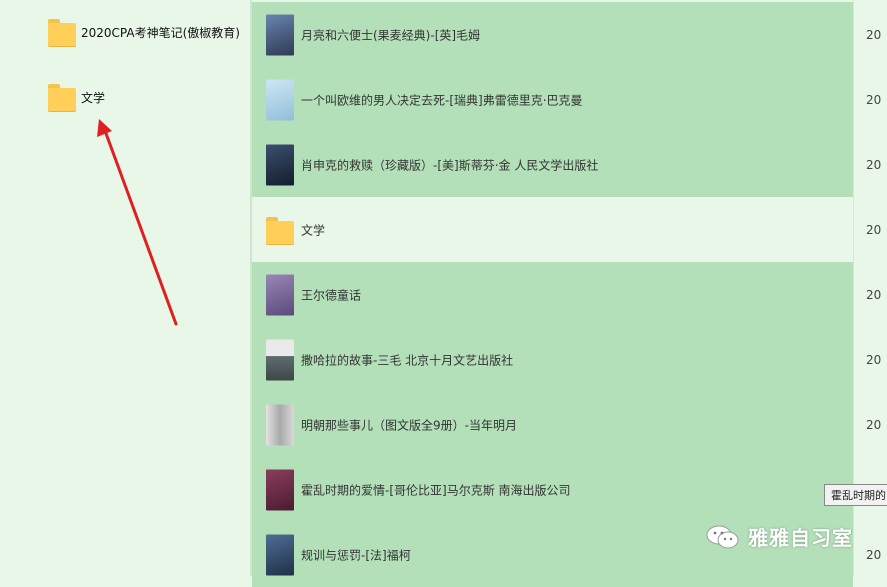 The height and width of the screenshot is (587, 887). Describe the element at coordinates (566, 359) in the screenshot. I see `file-row: 撒哈拉的故事-三毛 北京十月文艺出版社 20` at that location.